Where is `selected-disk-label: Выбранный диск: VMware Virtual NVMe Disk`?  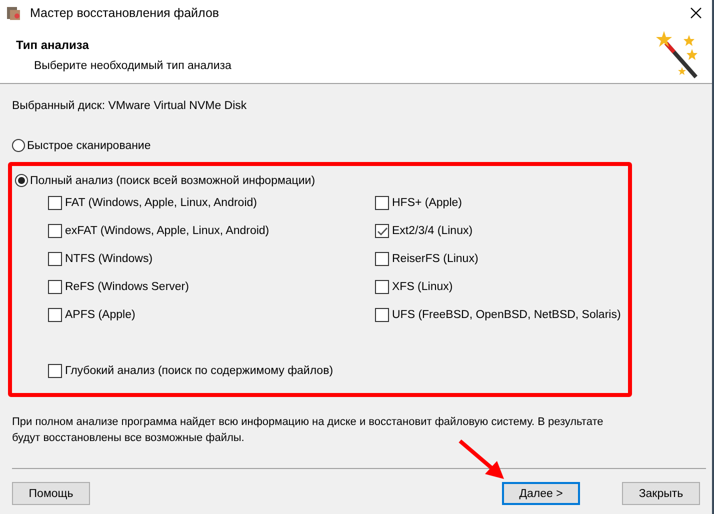
selected-disk-label: Выбранный диск: VMware Virtual NVMe Disk is located at coordinates (130, 107).